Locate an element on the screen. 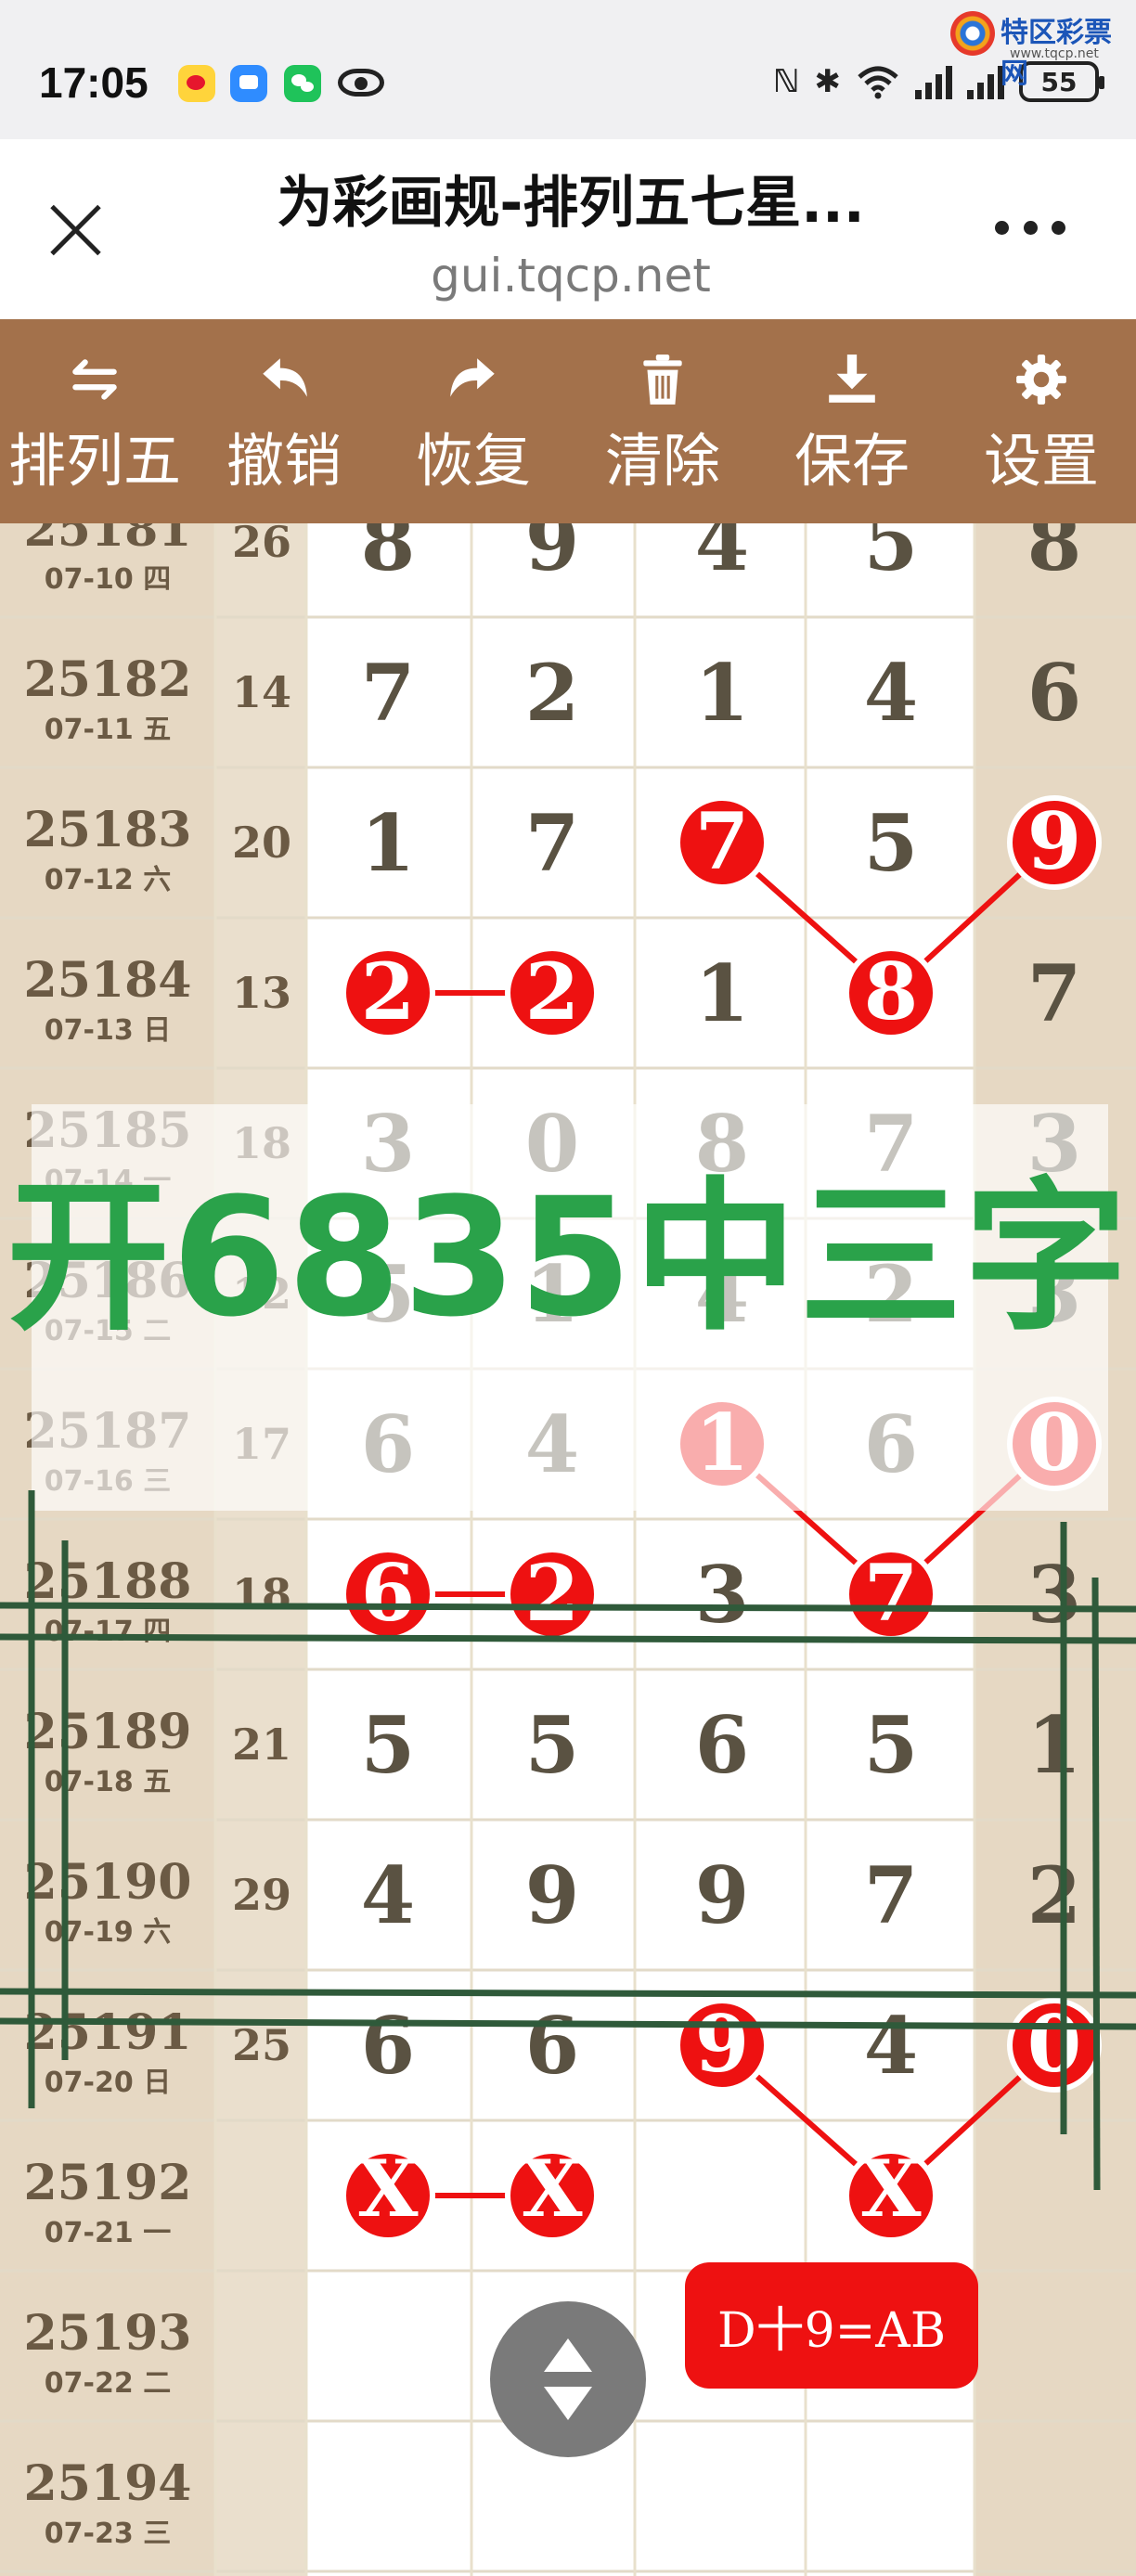 The width and height of the screenshot is (1136, 2576). digit-sum: 14 is located at coordinates (261, 692).